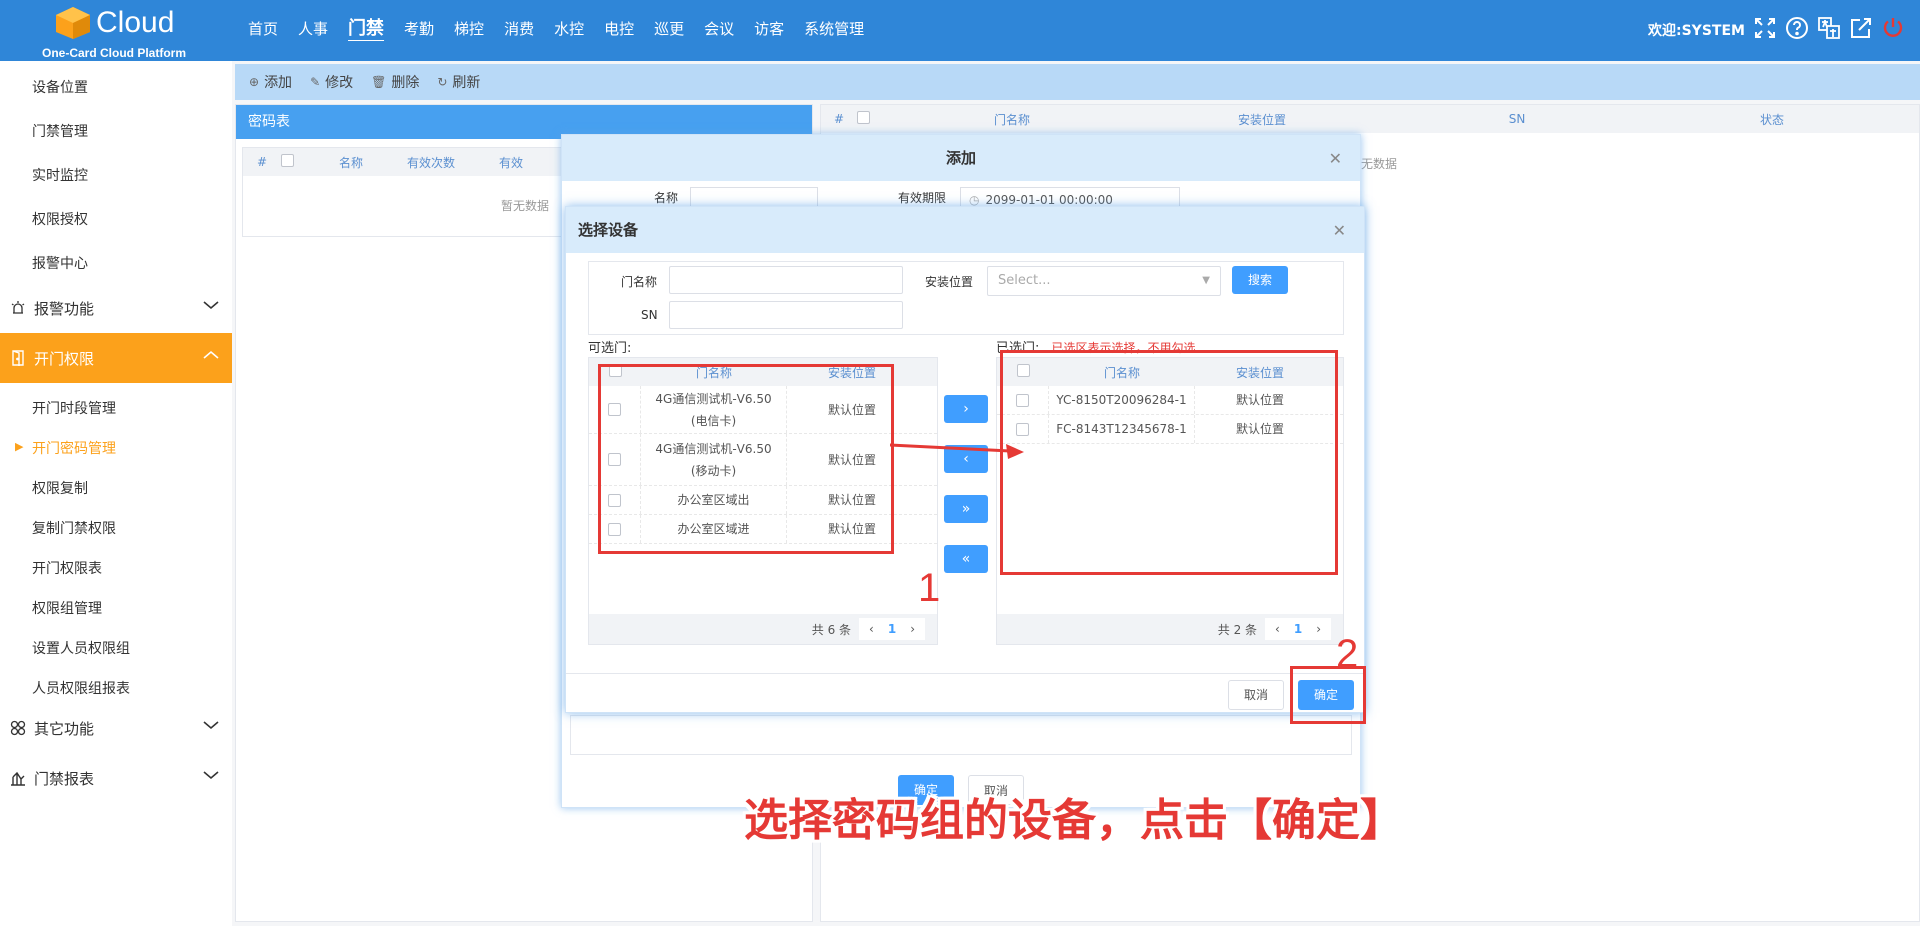  What do you see at coordinates (74, 528) in the screenshot?
I see `sidebar-item-copy-door-permission: 复制门禁权限` at bounding box center [74, 528].